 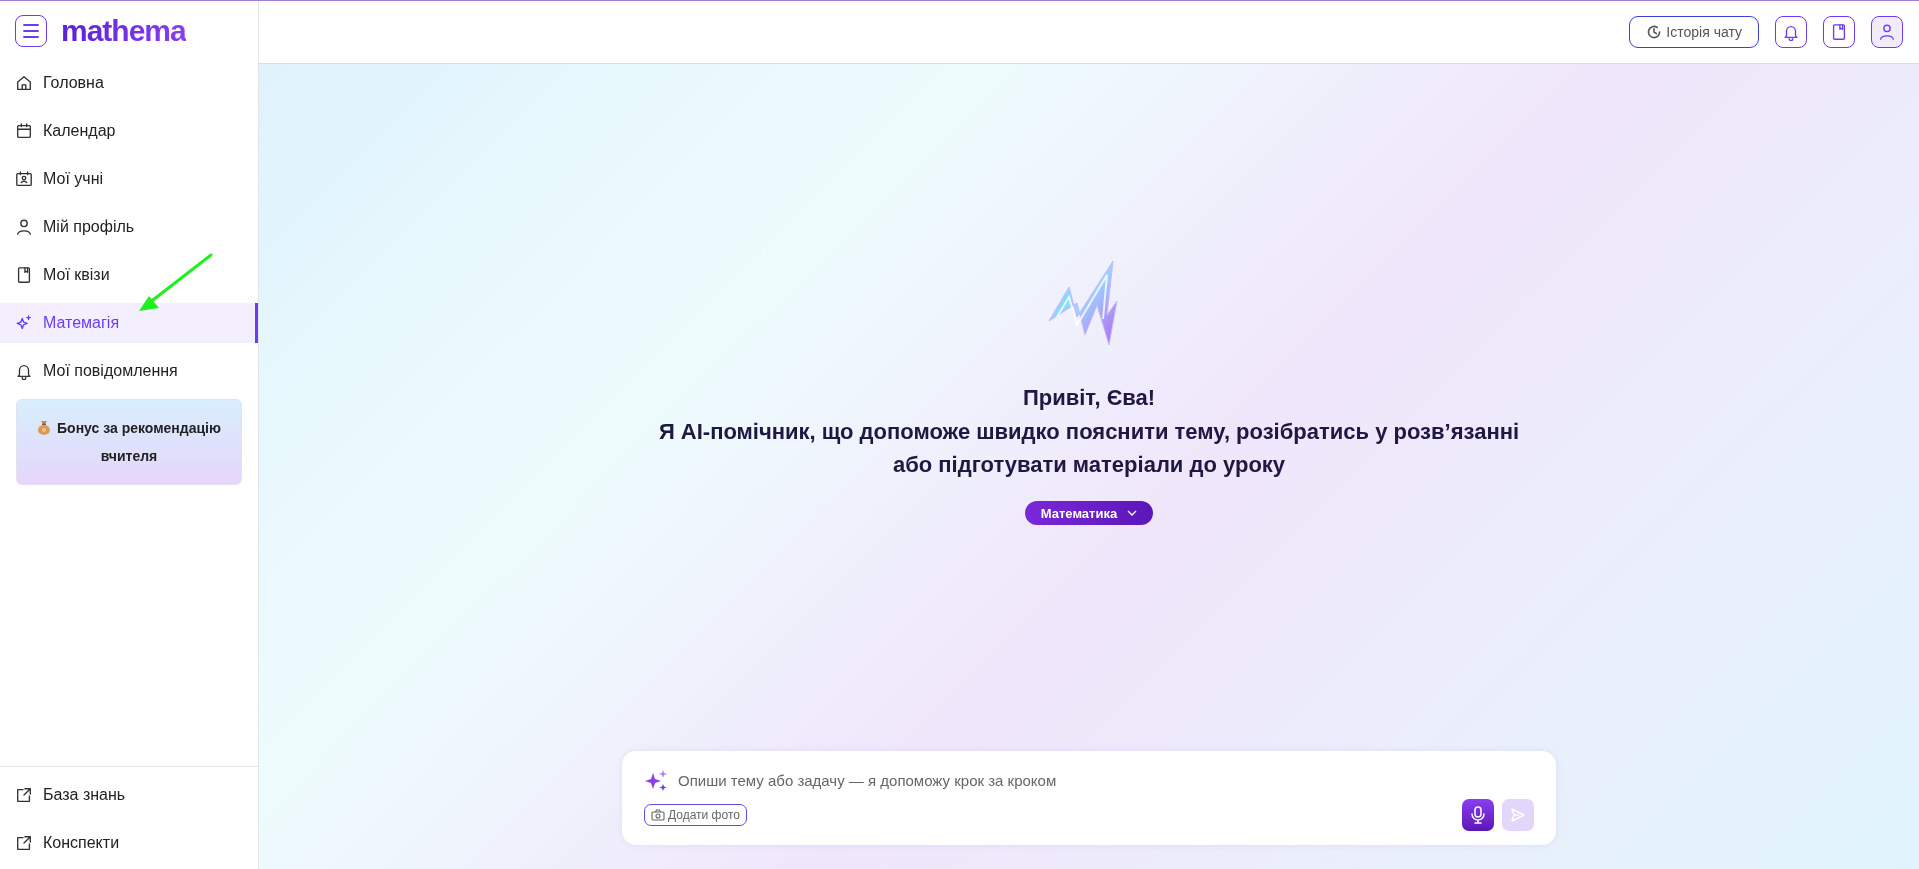 I want to click on send-icon, so click(x=1518, y=815).